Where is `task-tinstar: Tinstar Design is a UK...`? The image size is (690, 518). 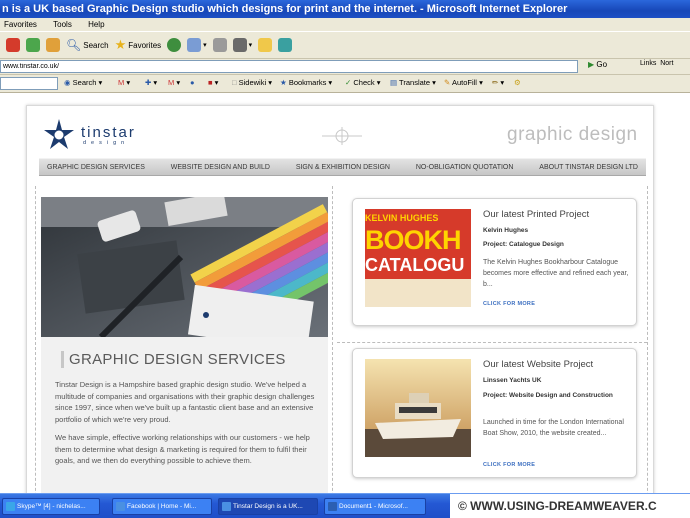
task-tinstar: Tinstar Design is a UK... is located at coordinates (268, 506).